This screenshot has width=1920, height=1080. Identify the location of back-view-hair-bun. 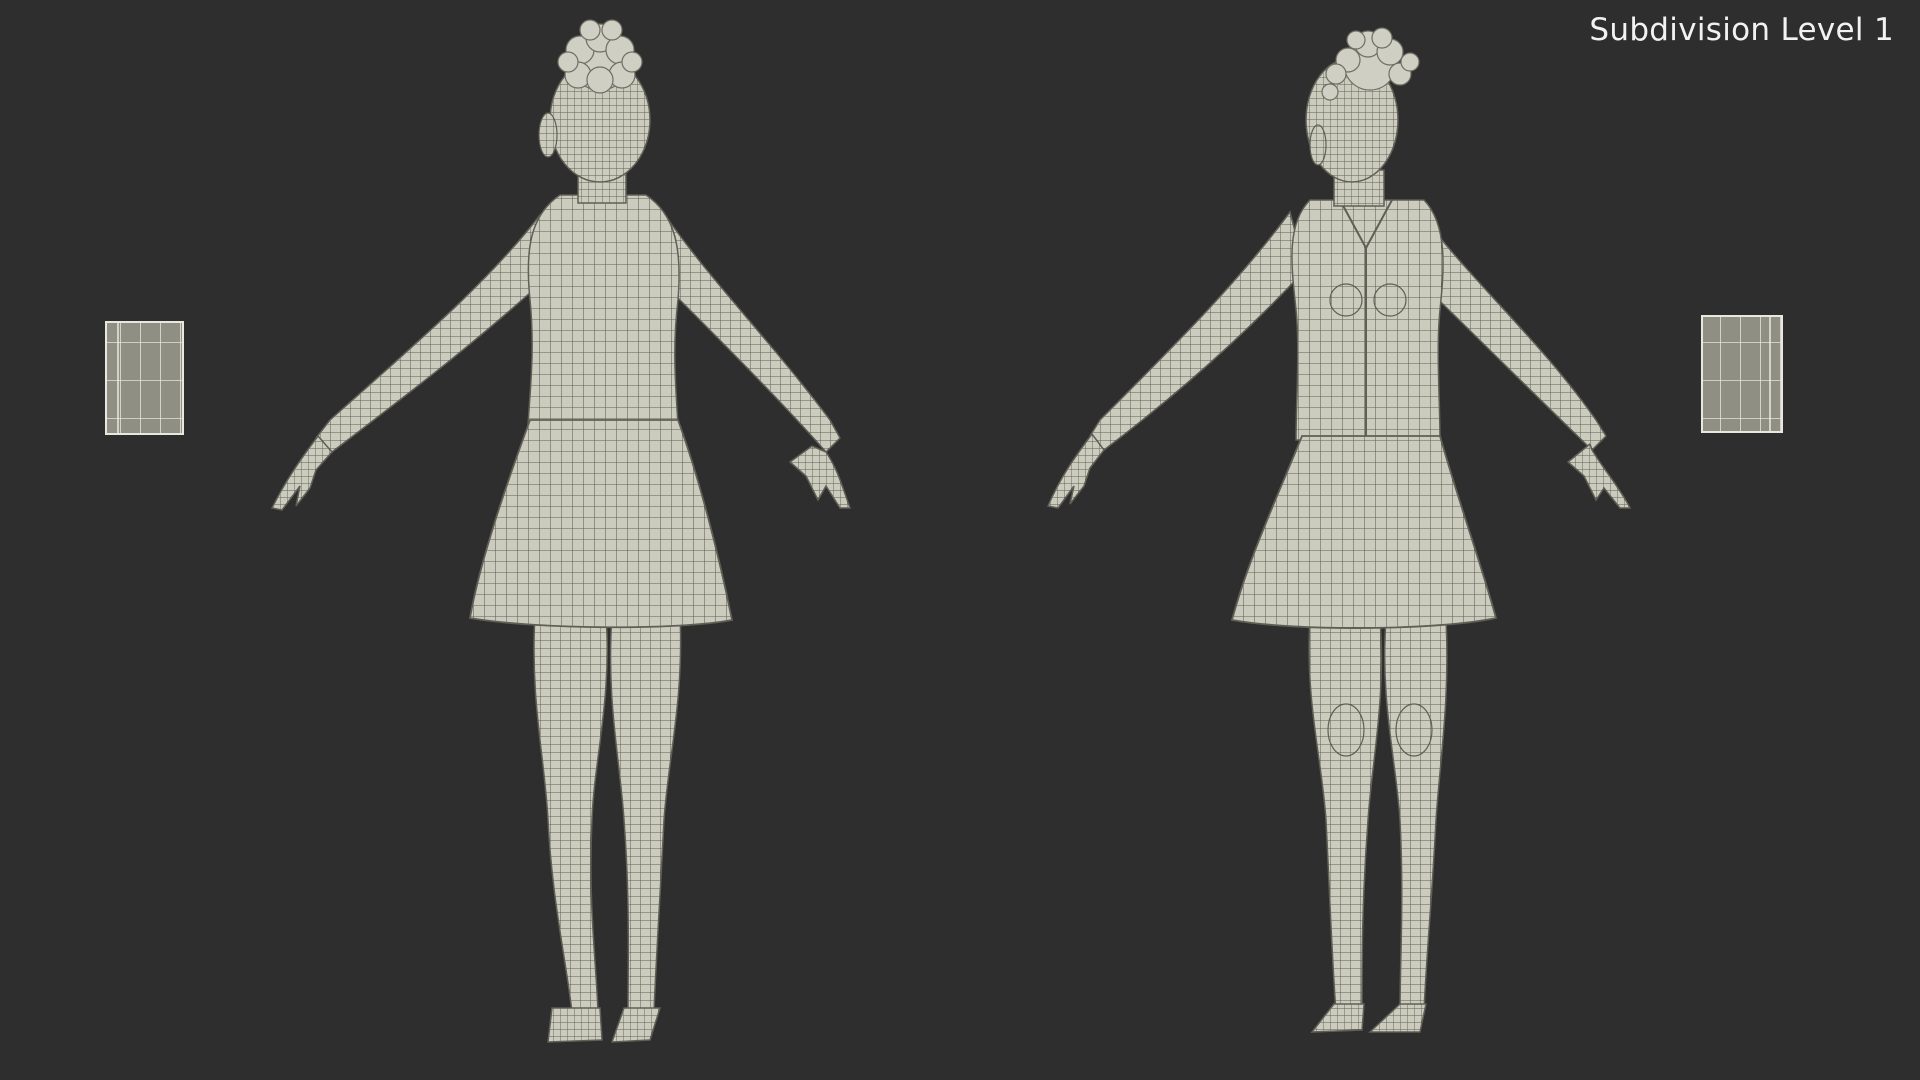
(600, 56).